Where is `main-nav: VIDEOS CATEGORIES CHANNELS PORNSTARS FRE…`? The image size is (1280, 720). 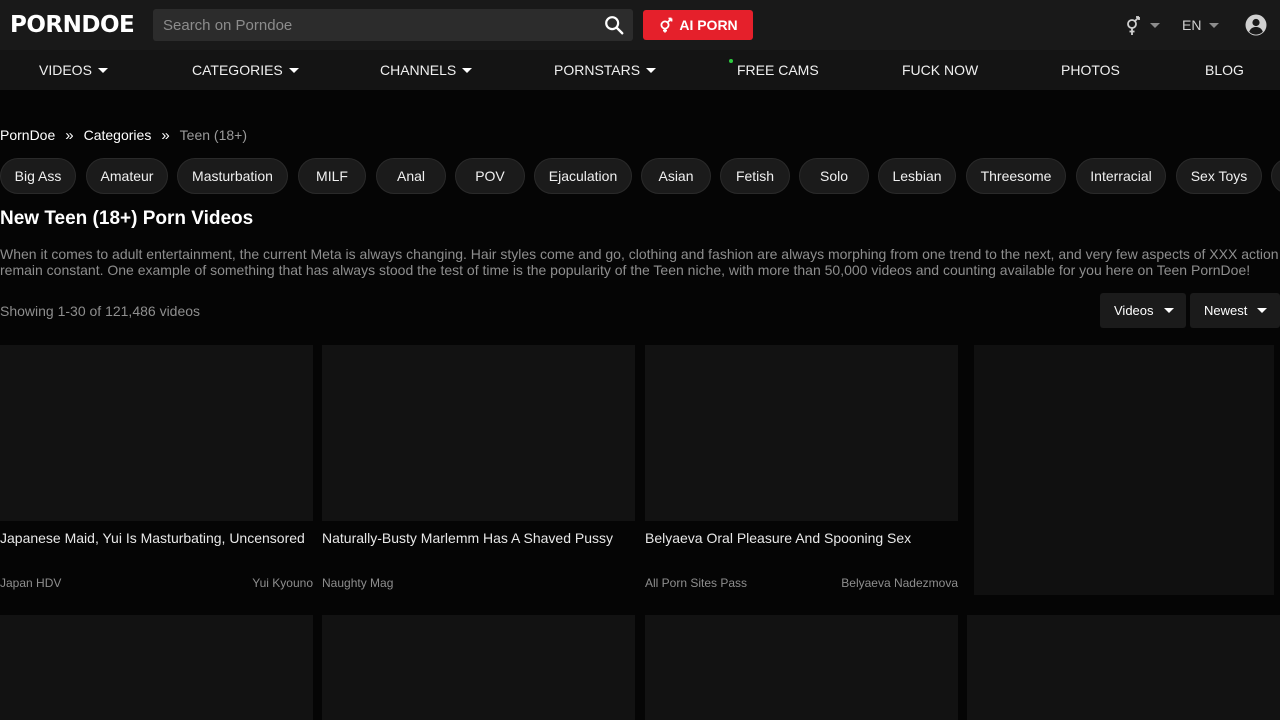
main-nav: VIDEOS CATEGORIES CHANNELS PORNSTARS FRE… is located at coordinates (640, 70).